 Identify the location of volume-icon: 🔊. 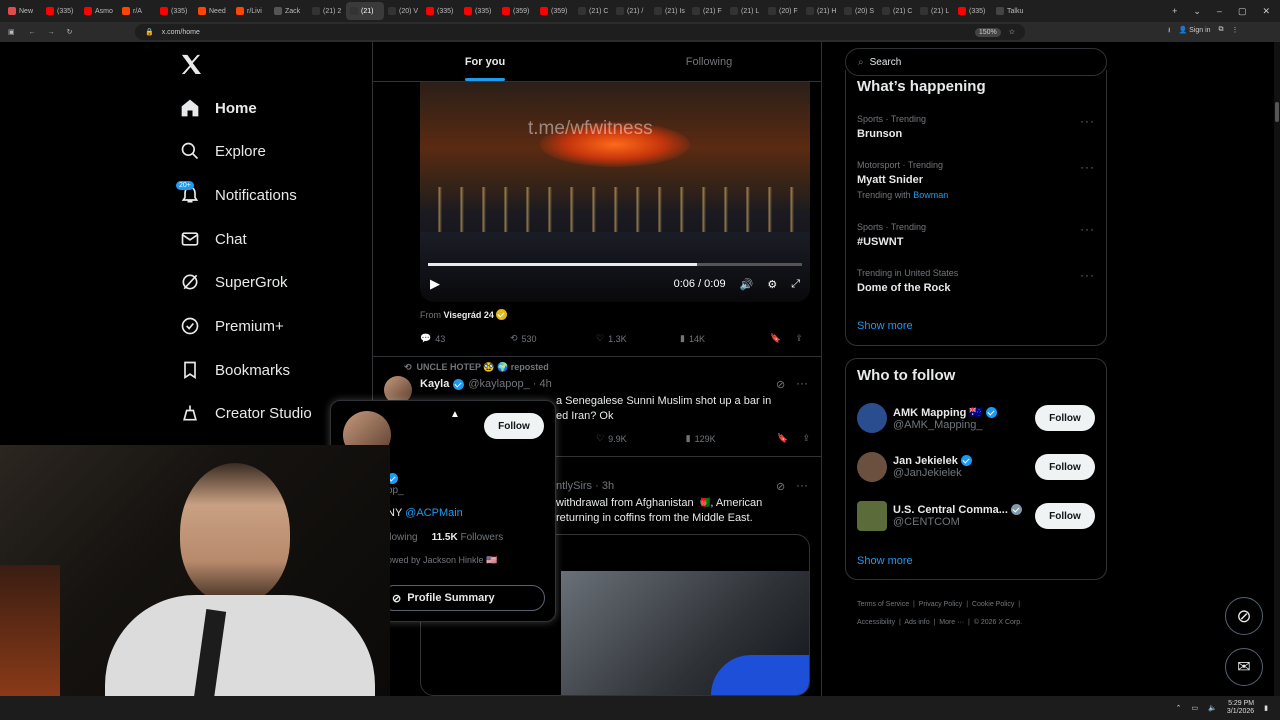
(747, 284).